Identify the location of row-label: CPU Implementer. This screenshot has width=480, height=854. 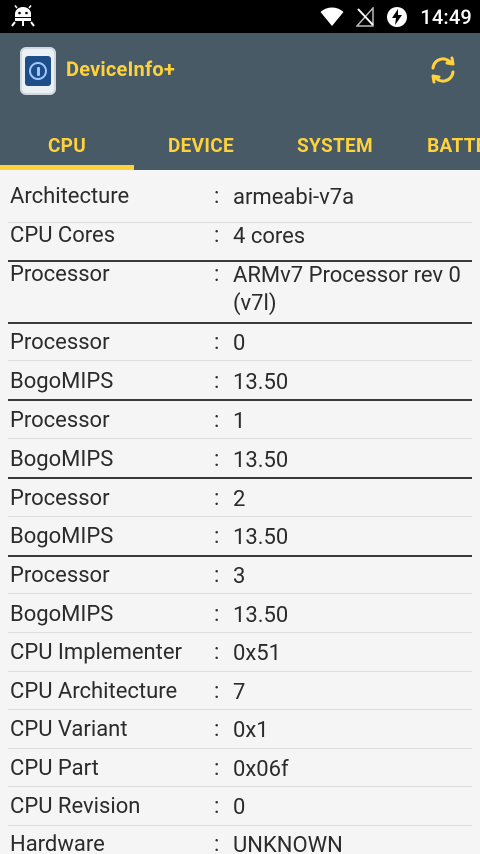
(96, 652).